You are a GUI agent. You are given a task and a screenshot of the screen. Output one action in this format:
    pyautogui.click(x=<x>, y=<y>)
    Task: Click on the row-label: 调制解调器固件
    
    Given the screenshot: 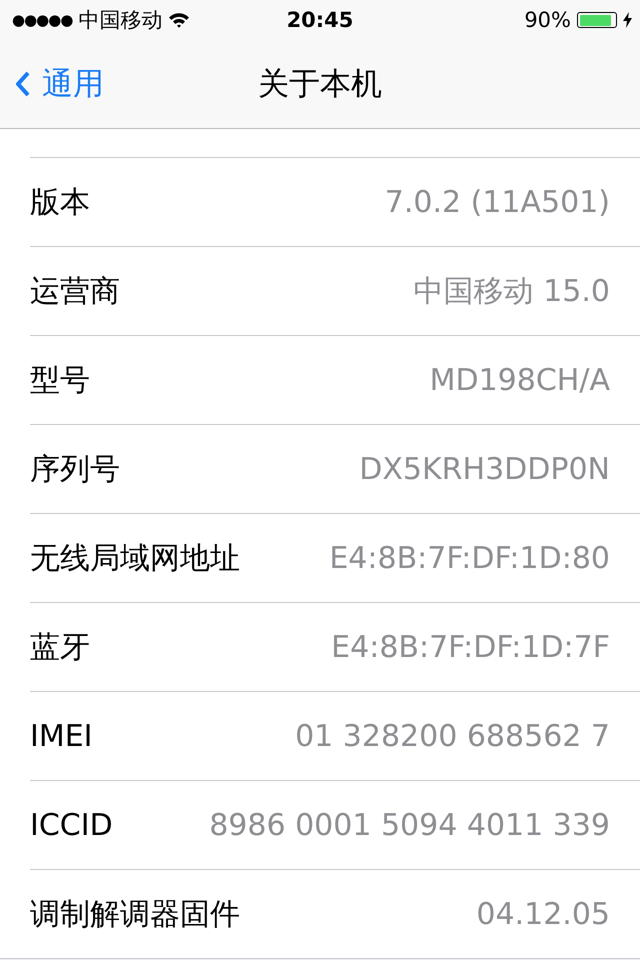 What is the action you would take?
    pyautogui.click(x=135, y=915)
    